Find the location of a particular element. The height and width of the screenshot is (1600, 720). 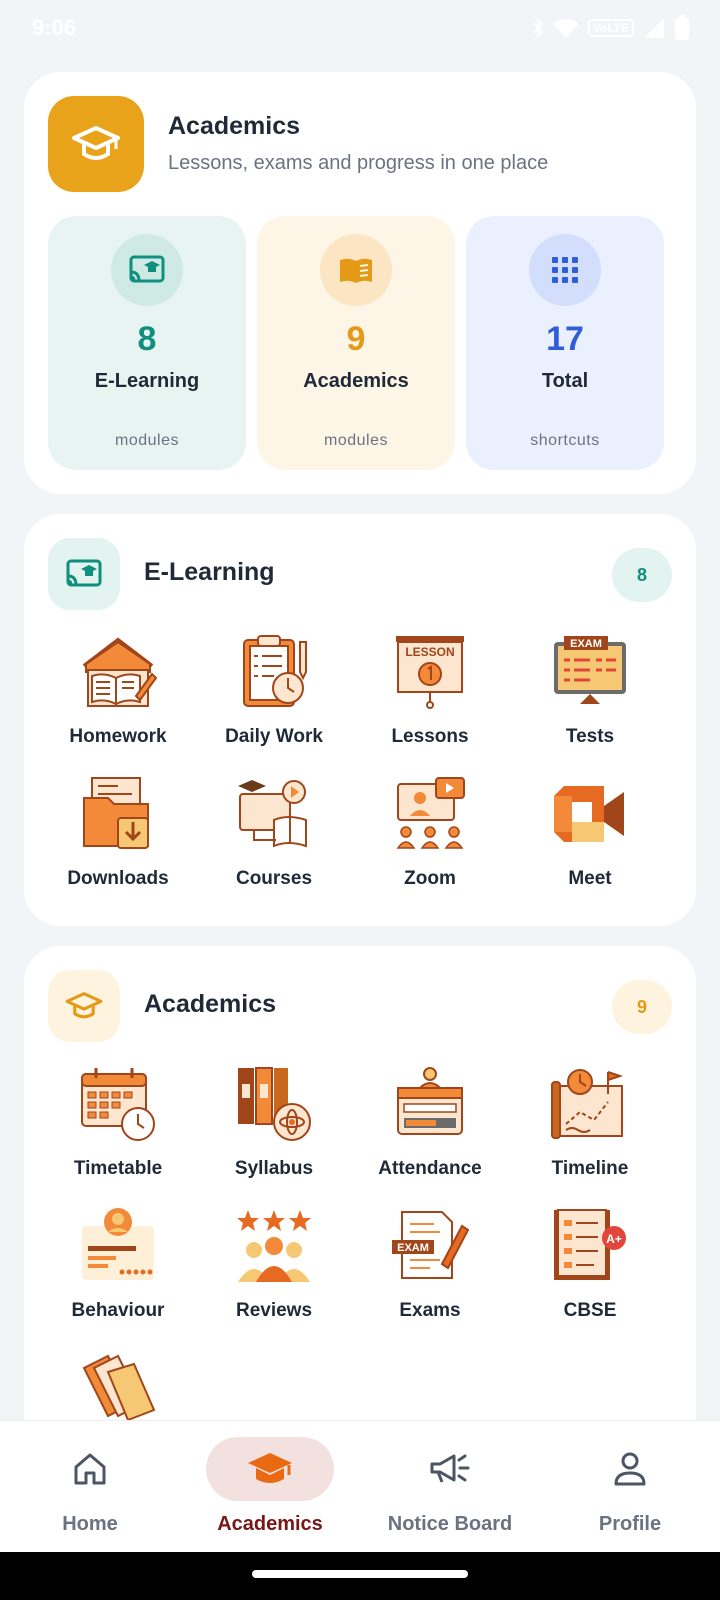

folders-icon is located at coordinates (119, 1388).